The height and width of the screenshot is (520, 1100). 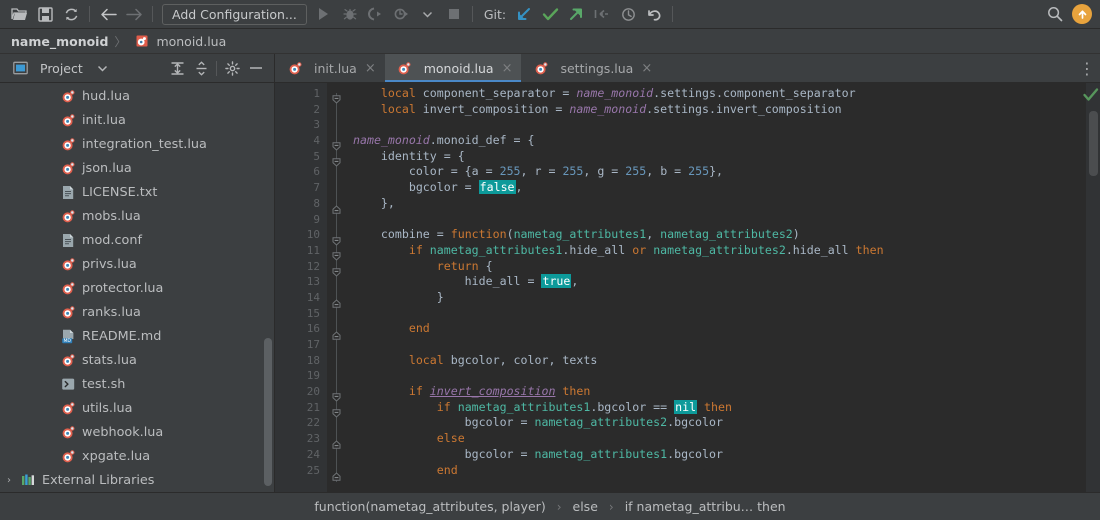 What do you see at coordinates (330, 68) in the screenshot?
I see `editor-tab-init-lua: init.lua ×` at bounding box center [330, 68].